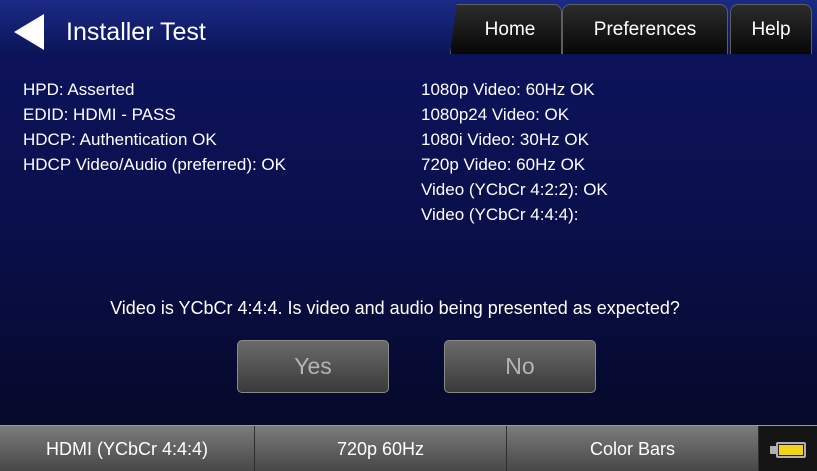 Image resolution: width=817 pixels, height=471 pixels. I want to click on no-button: No, so click(520, 366).